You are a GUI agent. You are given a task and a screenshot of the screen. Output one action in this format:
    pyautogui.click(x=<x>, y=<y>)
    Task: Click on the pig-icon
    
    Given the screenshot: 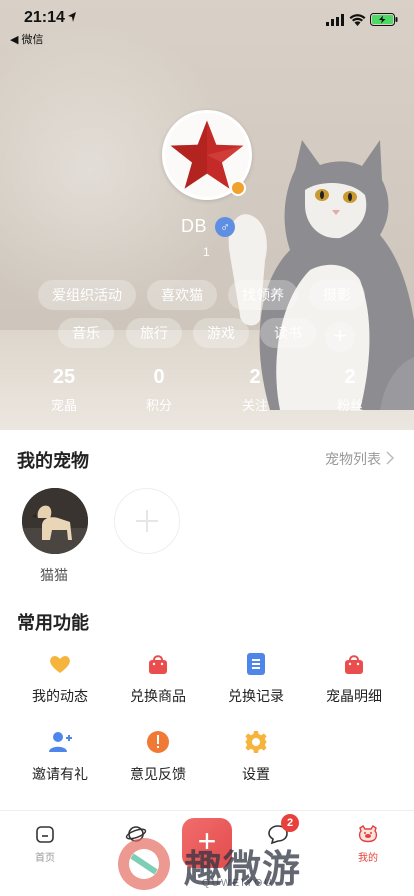 What is the action you would take?
    pyautogui.click(x=368, y=834)
    